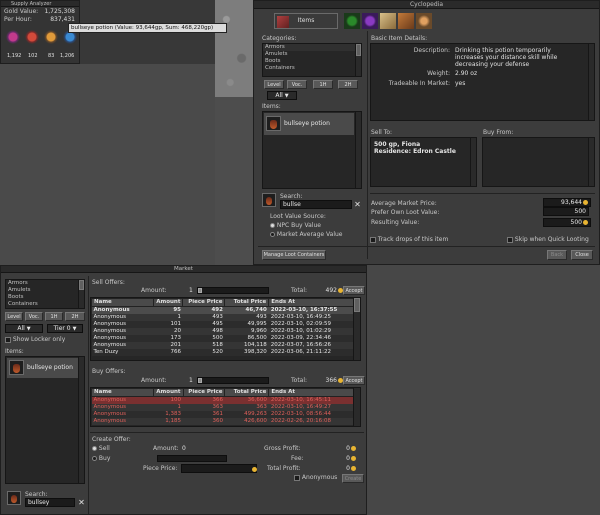 This screenshot has width=600, height=515. Describe the element at coordinates (233, 290) in the screenshot. I see `sell-amount-slider` at that location.